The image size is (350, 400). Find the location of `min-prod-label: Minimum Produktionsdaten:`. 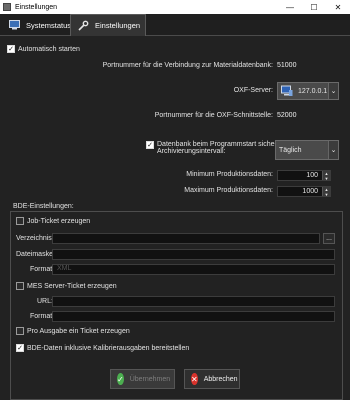

min-prod-label: Minimum Produktionsdaten: is located at coordinates (229, 174).